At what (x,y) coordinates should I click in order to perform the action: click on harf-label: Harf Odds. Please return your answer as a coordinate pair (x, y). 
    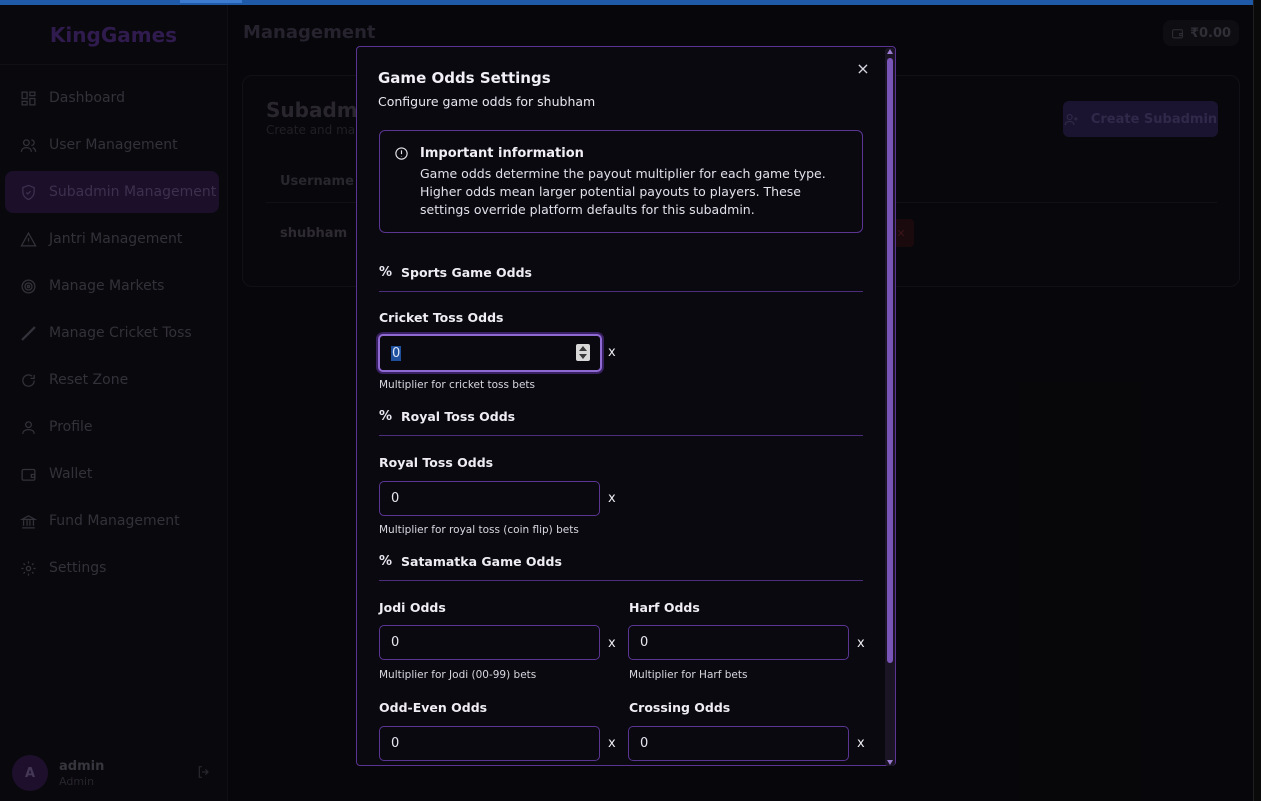
    Looking at the image, I should click on (664, 607).